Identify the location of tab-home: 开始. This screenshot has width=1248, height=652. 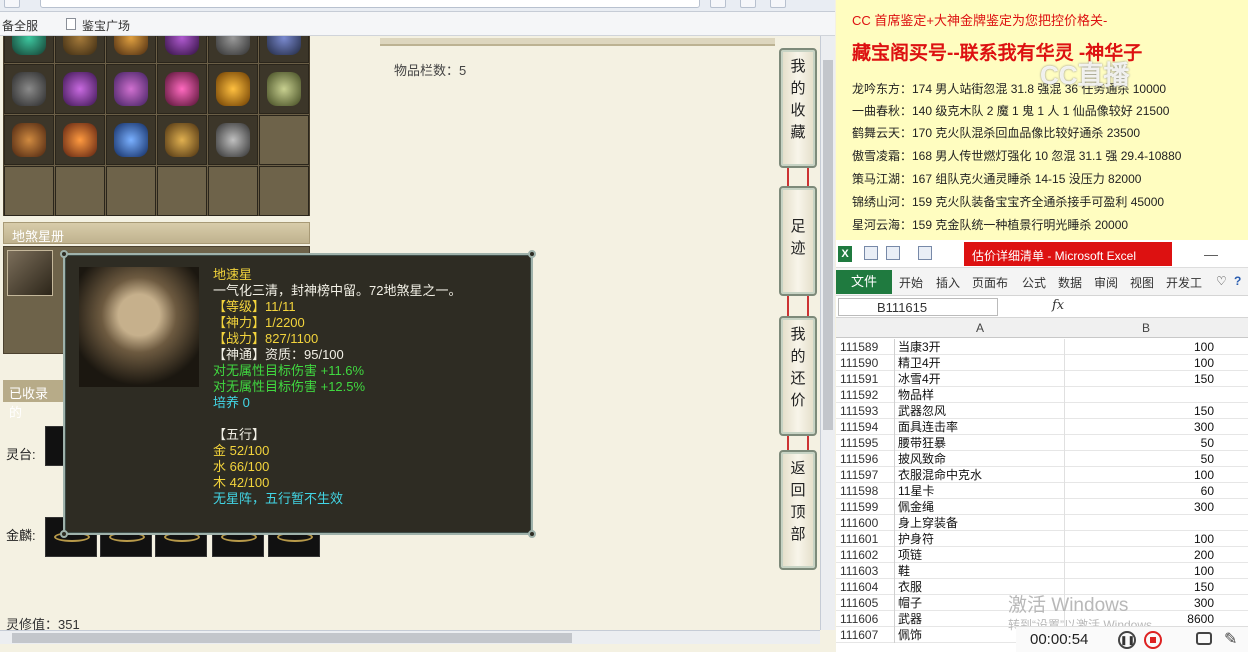
(911, 282).